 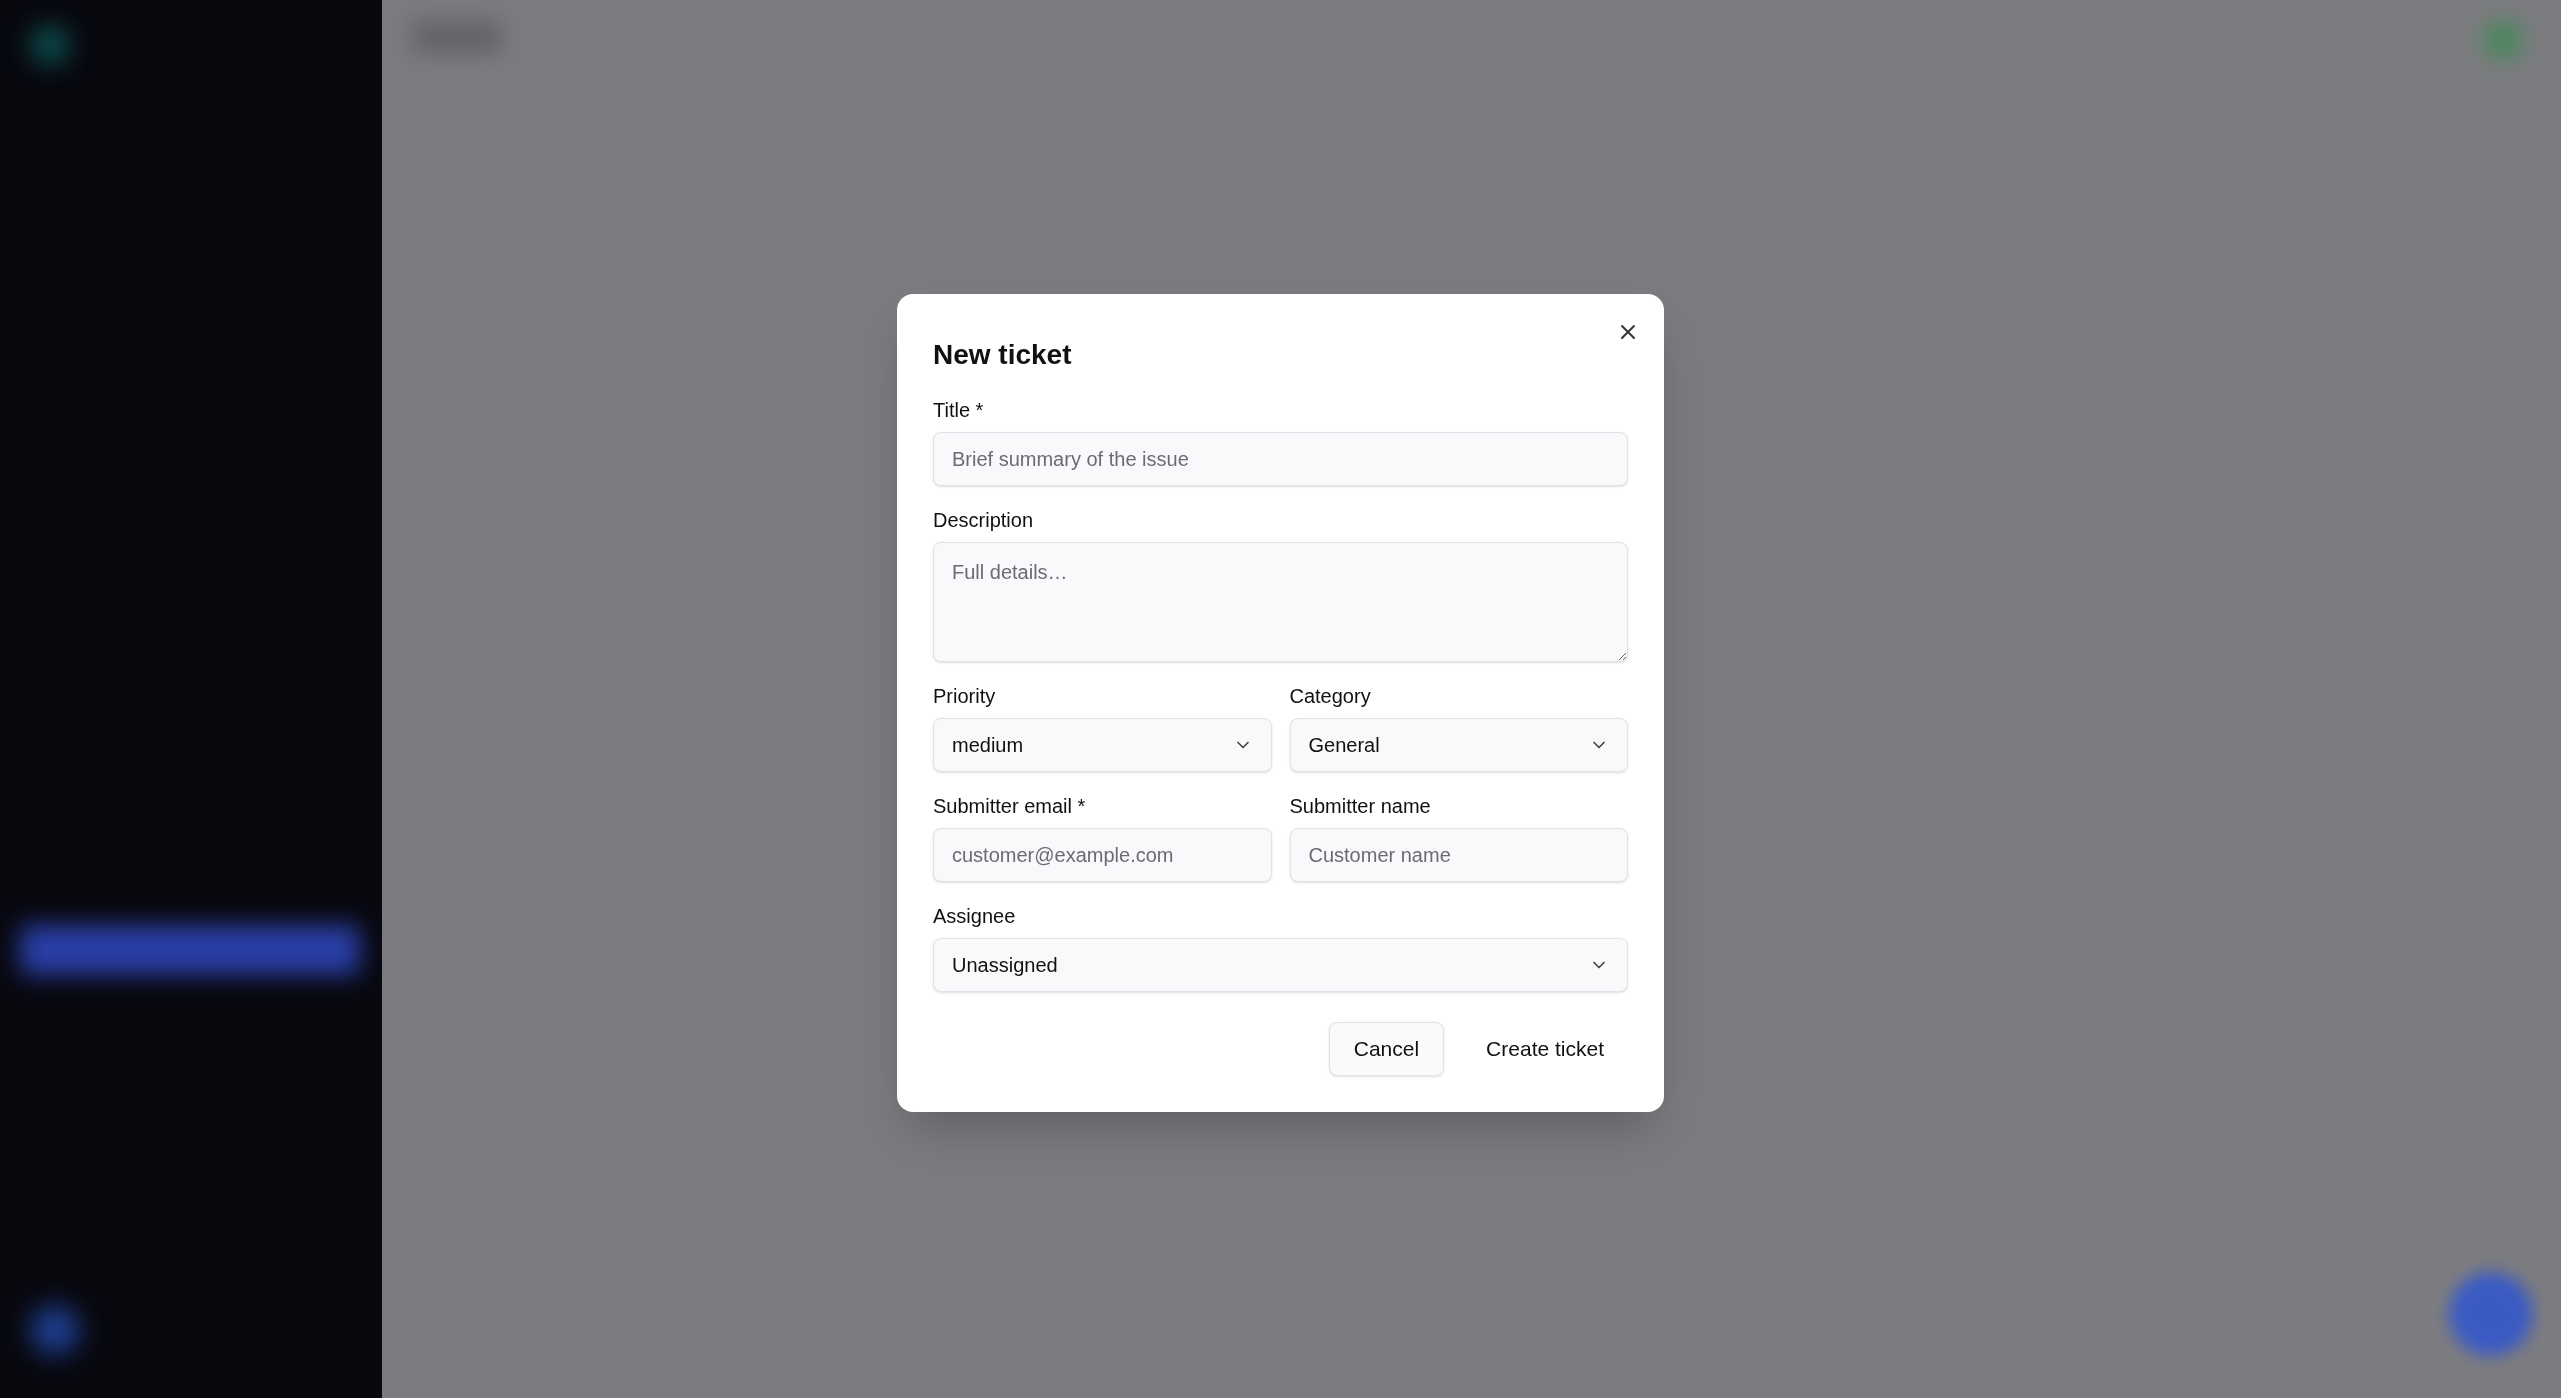 What do you see at coordinates (1010, 806) in the screenshot?
I see `field-label: Submitter email *` at bounding box center [1010, 806].